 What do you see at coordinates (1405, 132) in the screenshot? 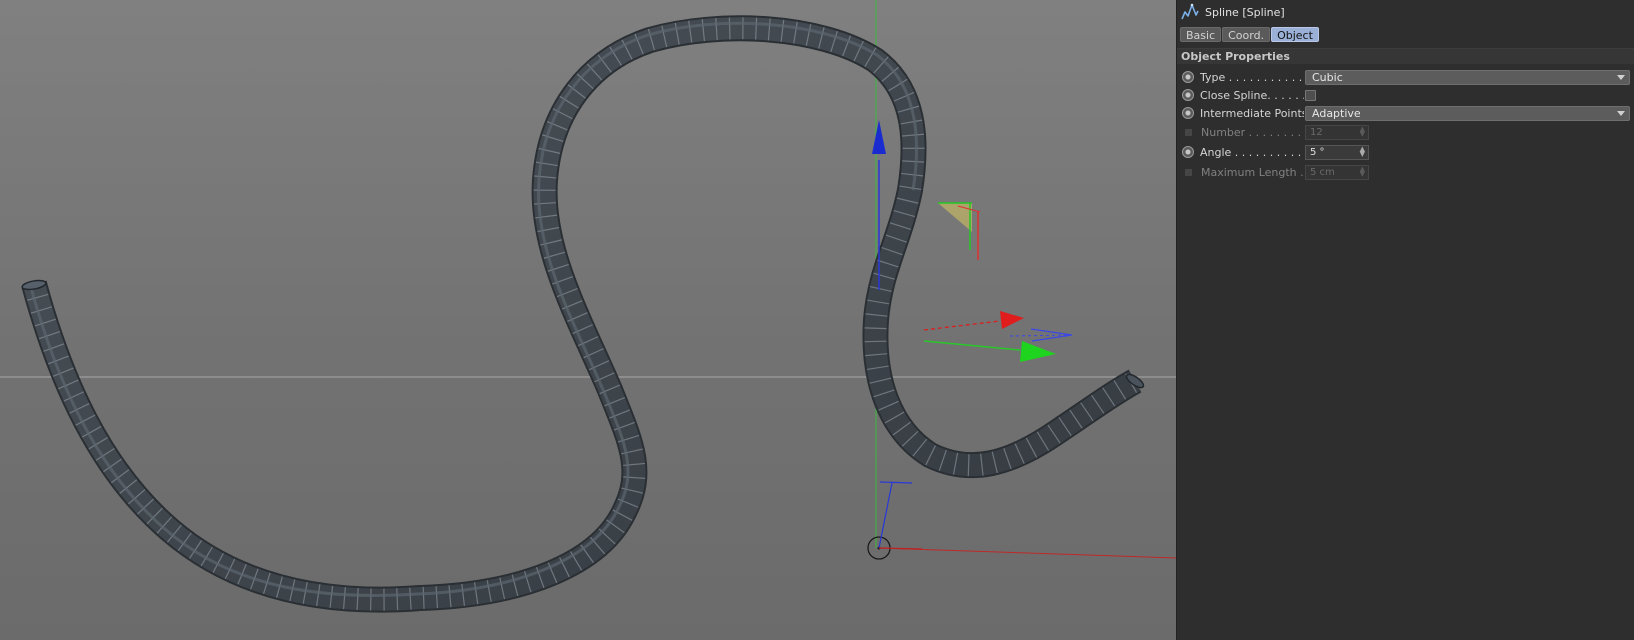
I see `property-number: Number . . . . . . . . . 12 ▲ ▼` at bounding box center [1405, 132].